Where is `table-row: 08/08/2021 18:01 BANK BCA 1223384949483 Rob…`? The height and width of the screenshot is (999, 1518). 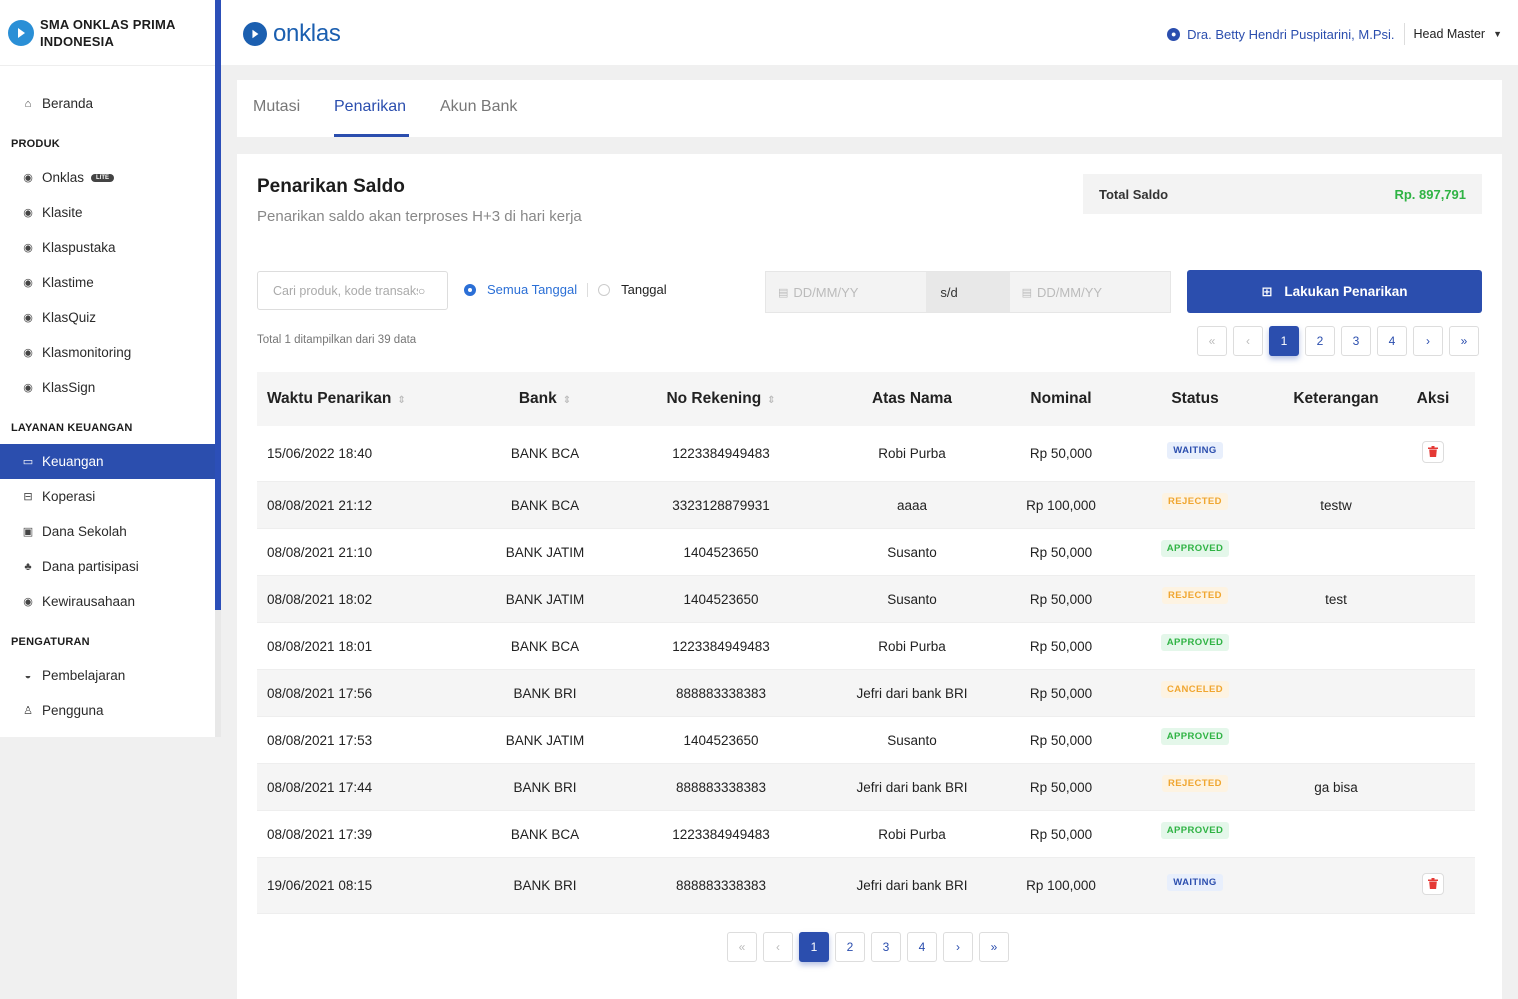
table-row: 08/08/2021 18:01 BANK BCA 1223384949483 Rob… is located at coordinates (866, 646).